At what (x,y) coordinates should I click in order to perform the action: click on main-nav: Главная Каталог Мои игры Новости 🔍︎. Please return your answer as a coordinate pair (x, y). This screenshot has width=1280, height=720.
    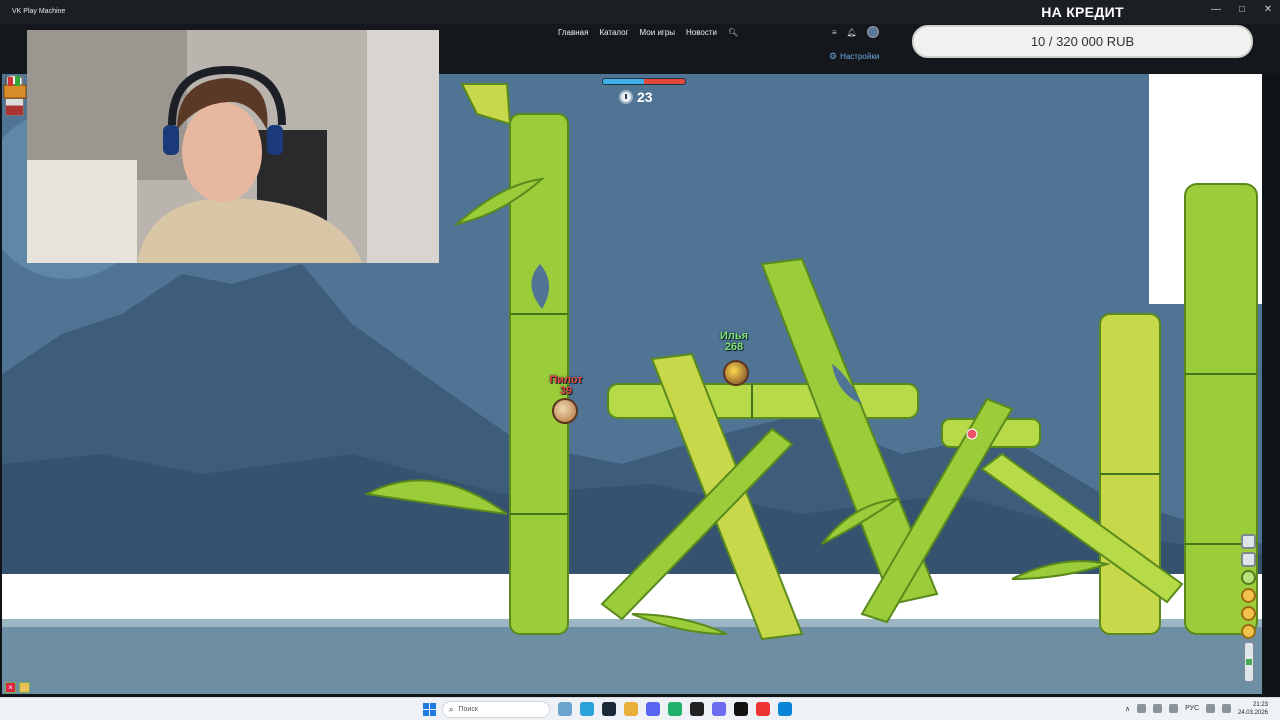
    Looking at the image, I should click on (648, 35).